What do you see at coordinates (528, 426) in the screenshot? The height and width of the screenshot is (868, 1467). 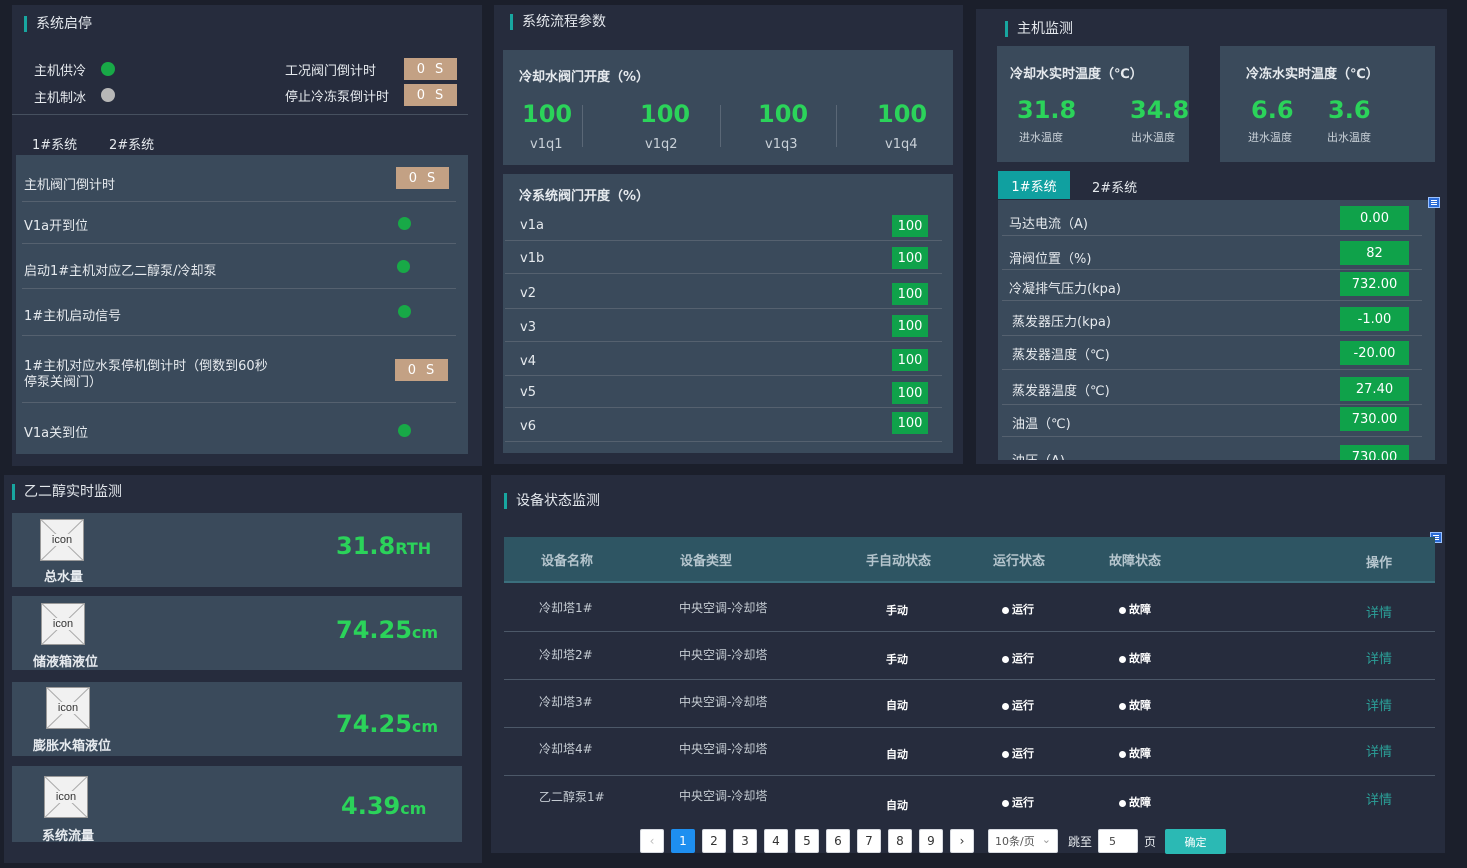 I see `cold-valve-name: v6` at bounding box center [528, 426].